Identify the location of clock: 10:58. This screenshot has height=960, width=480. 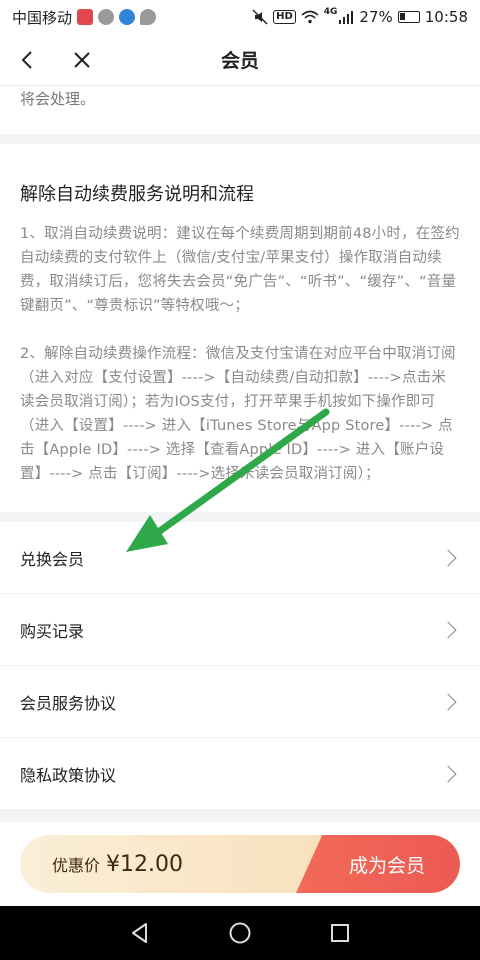
(446, 17).